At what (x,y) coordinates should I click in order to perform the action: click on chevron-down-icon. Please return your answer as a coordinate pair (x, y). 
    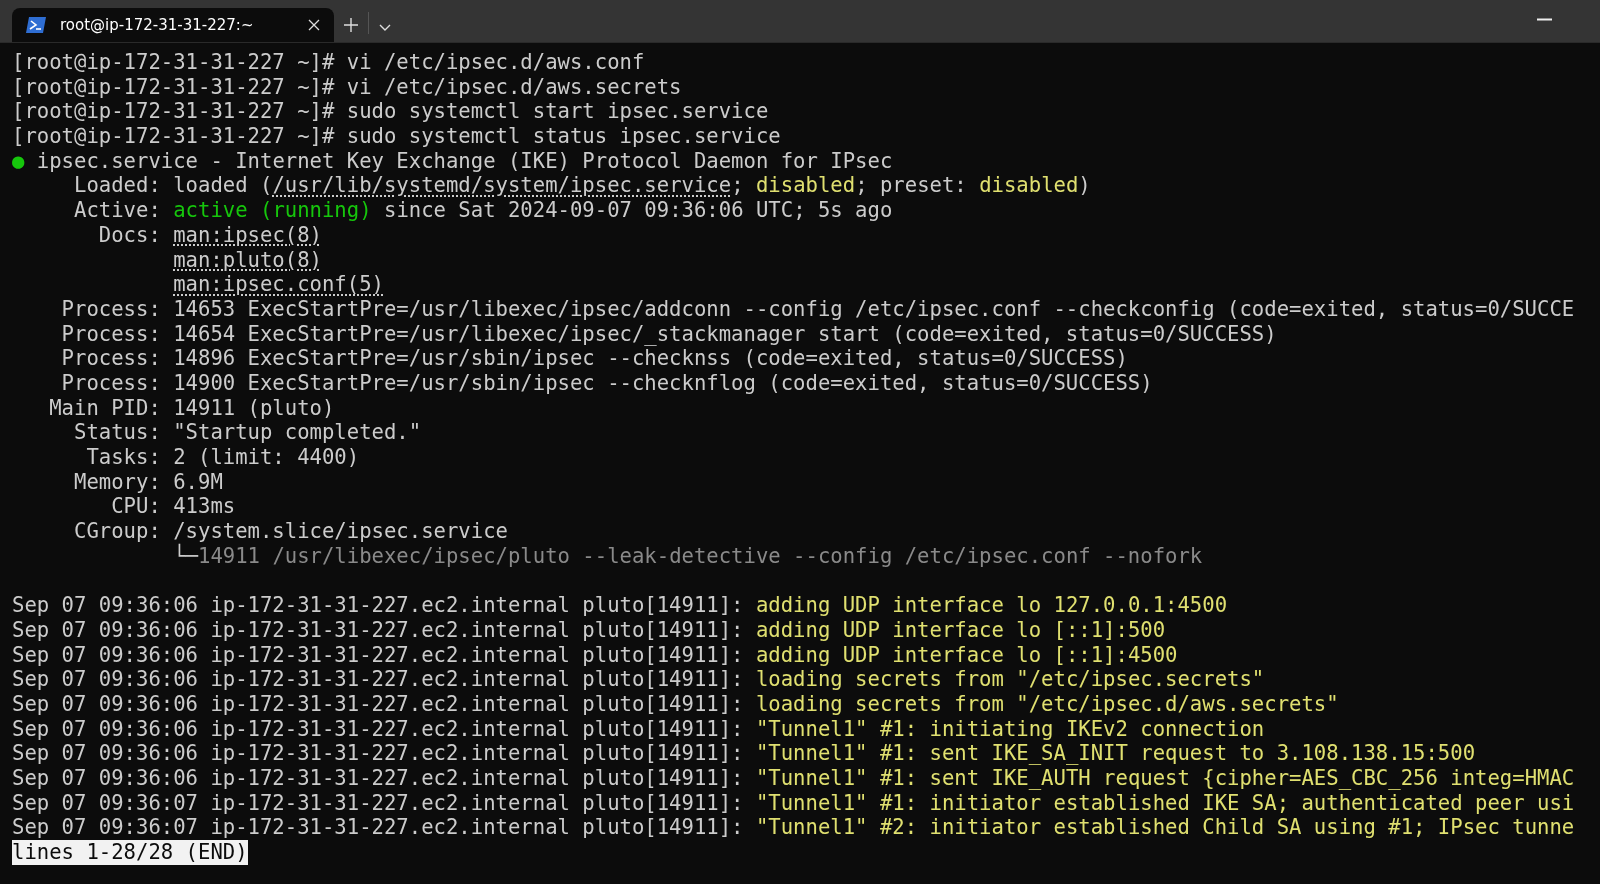
    Looking at the image, I should click on (385, 28).